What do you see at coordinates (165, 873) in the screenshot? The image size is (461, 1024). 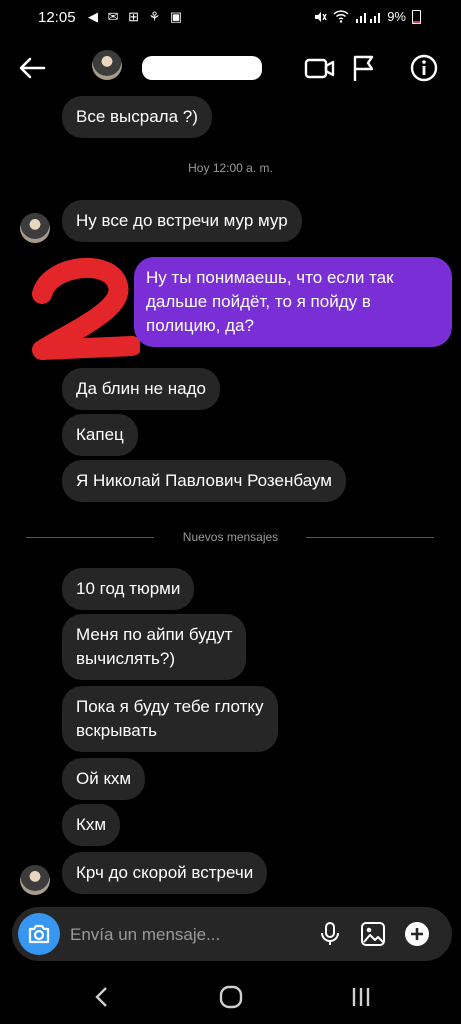 I see `message-bubble: Крч до скорой встречи` at bounding box center [165, 873].